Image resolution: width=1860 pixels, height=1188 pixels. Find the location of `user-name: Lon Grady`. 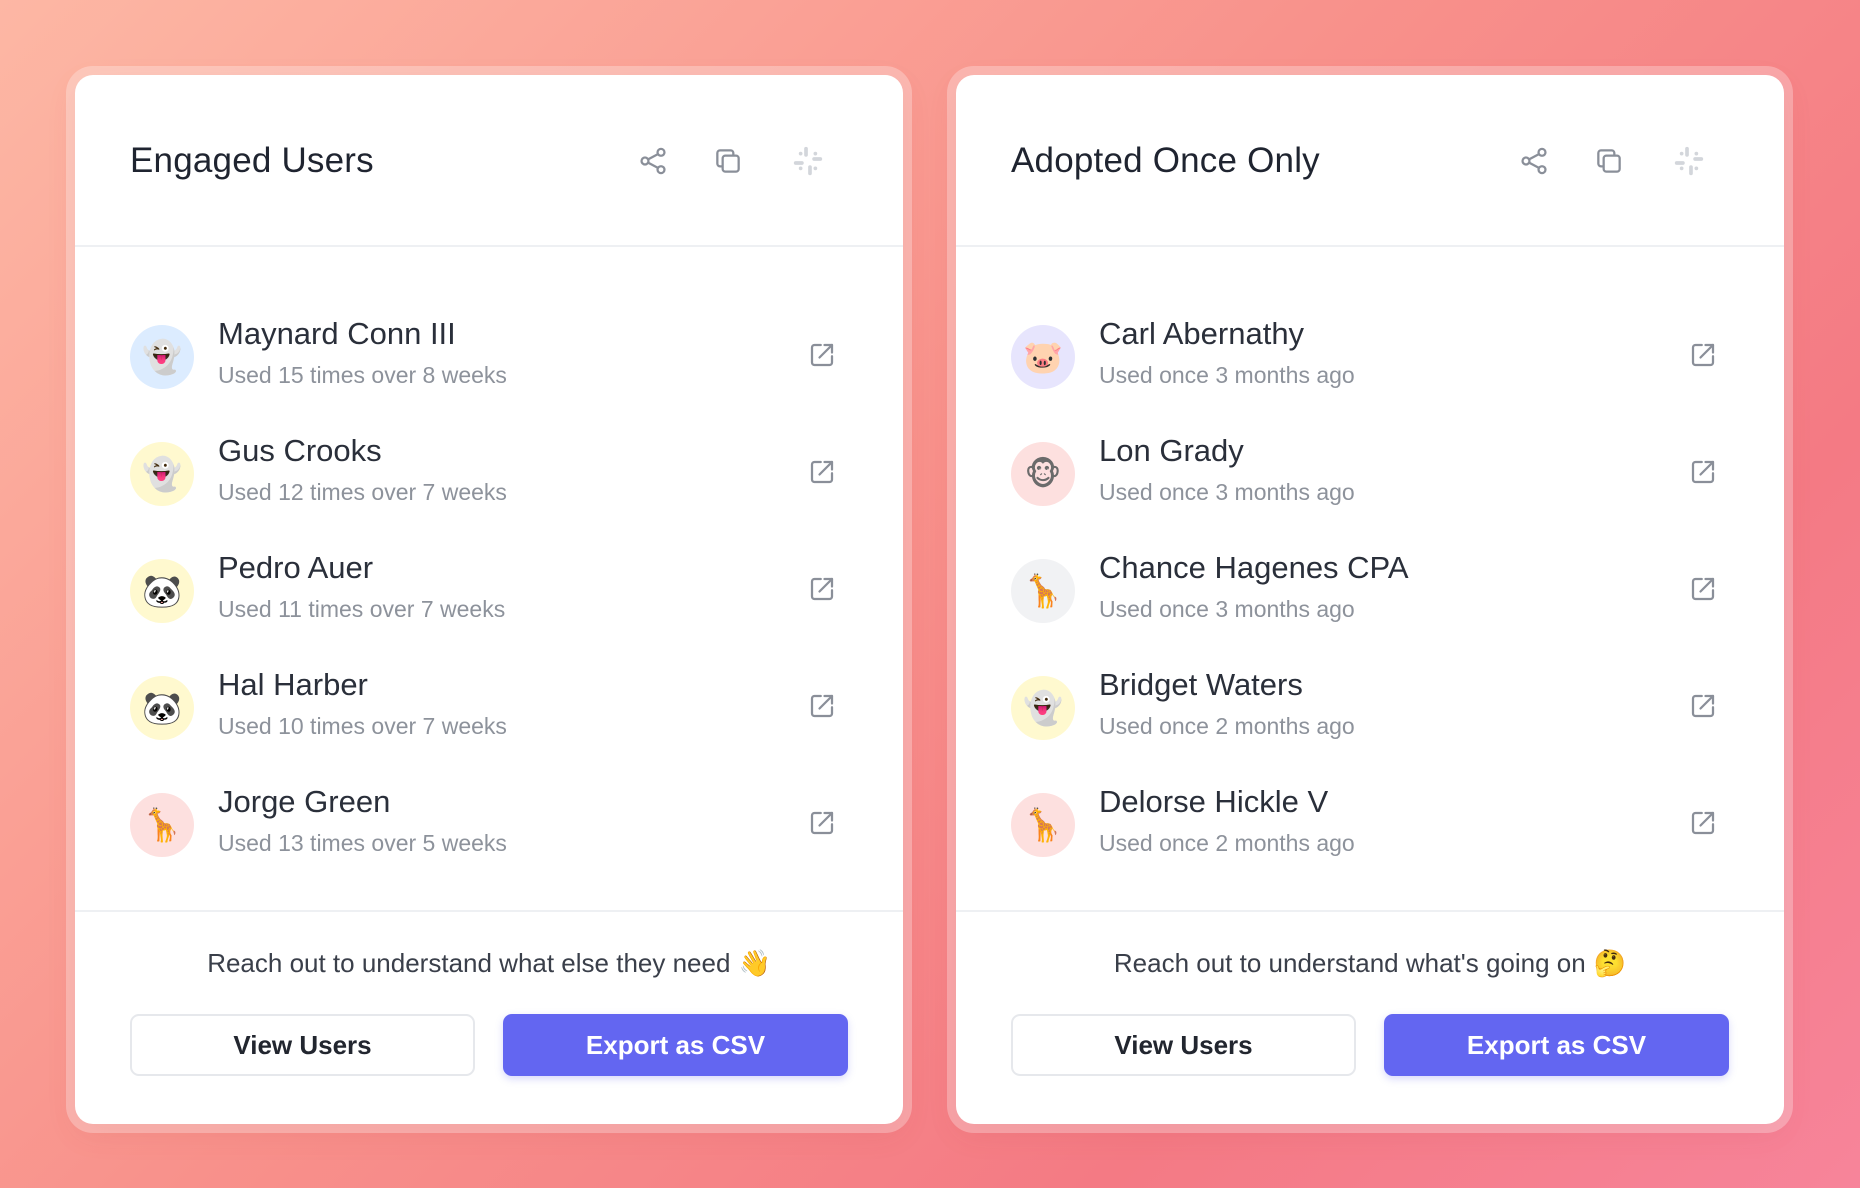

user-name: Lon Grady is located at coordinates (1171, 450).